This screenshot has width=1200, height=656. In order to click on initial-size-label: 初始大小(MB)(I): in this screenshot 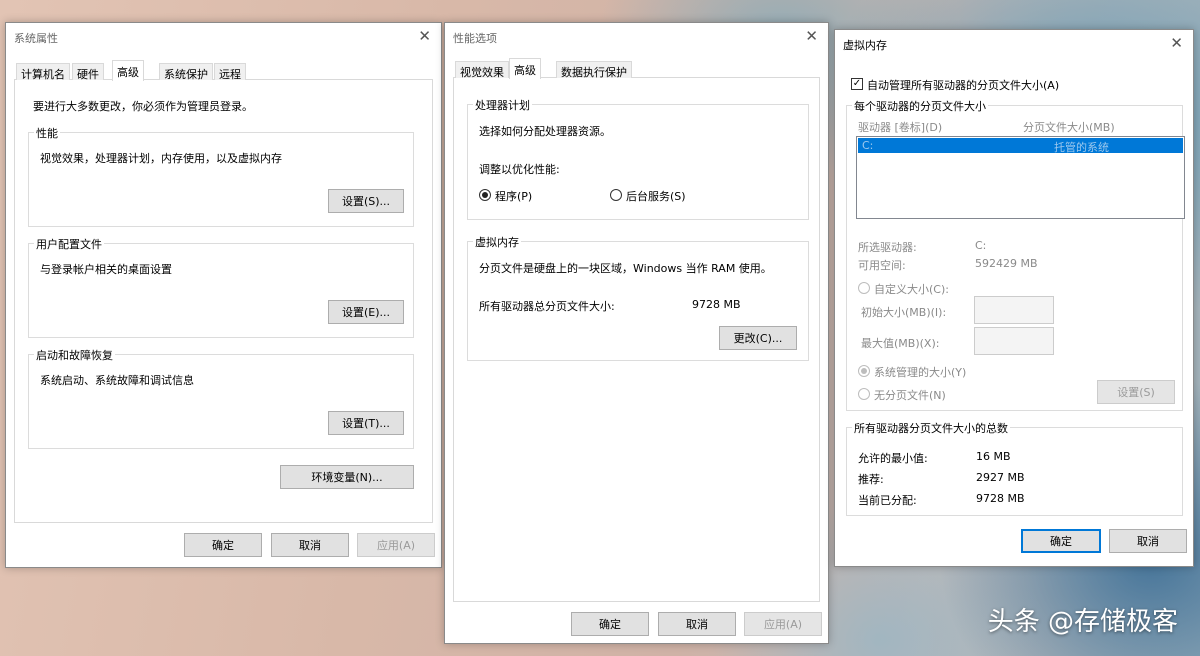, I will do `click(904, 312)`.